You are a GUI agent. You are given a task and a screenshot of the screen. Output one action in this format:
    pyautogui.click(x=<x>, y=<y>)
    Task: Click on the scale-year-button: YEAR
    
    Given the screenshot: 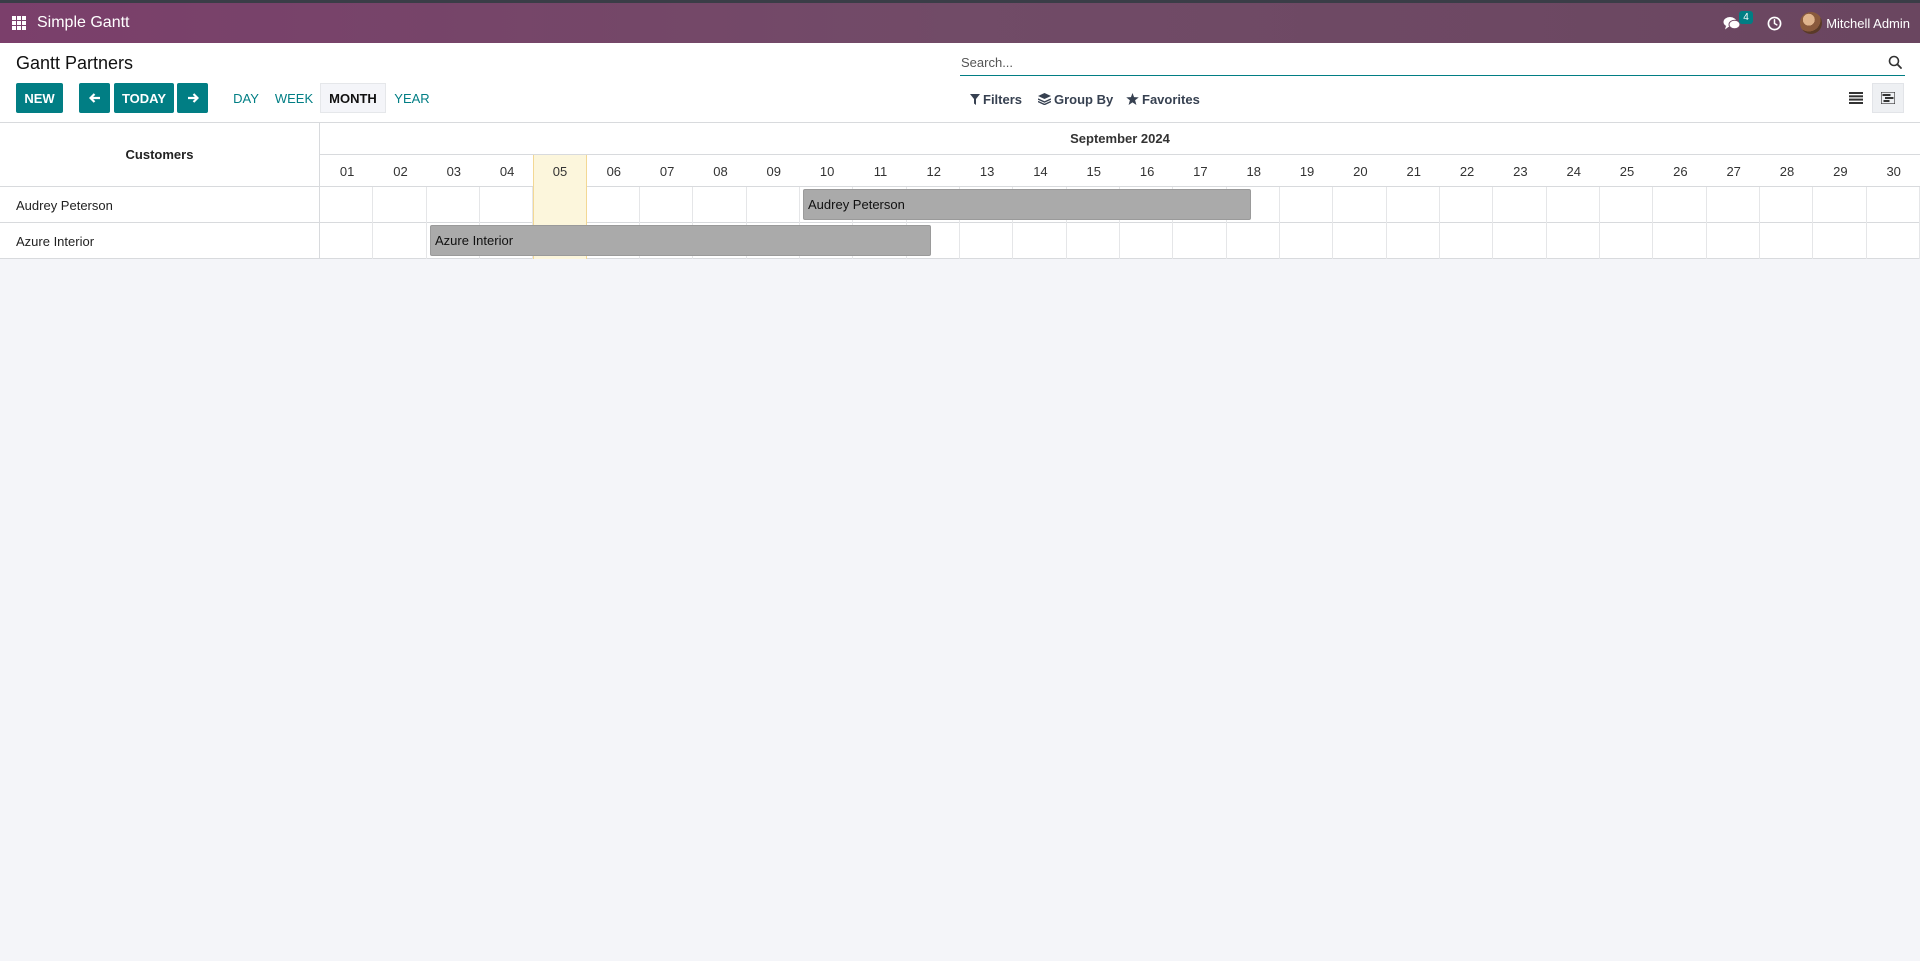 What is the action you would take?
    pyautogui.click(x=412, y=98)
    